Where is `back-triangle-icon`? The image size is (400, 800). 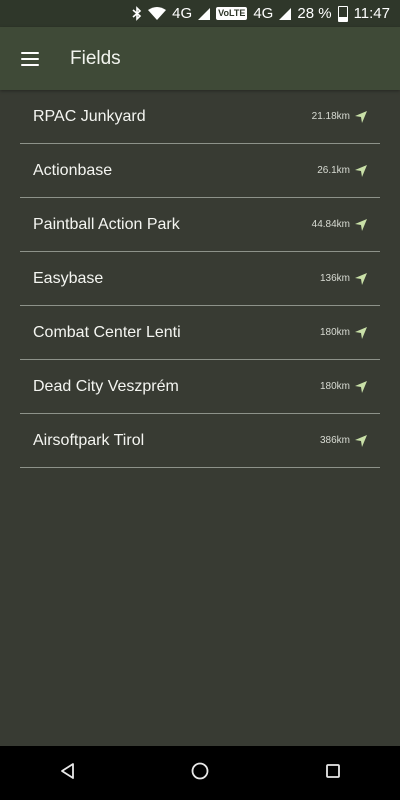 back-triangle-icon is located at coordinates (67, 773).